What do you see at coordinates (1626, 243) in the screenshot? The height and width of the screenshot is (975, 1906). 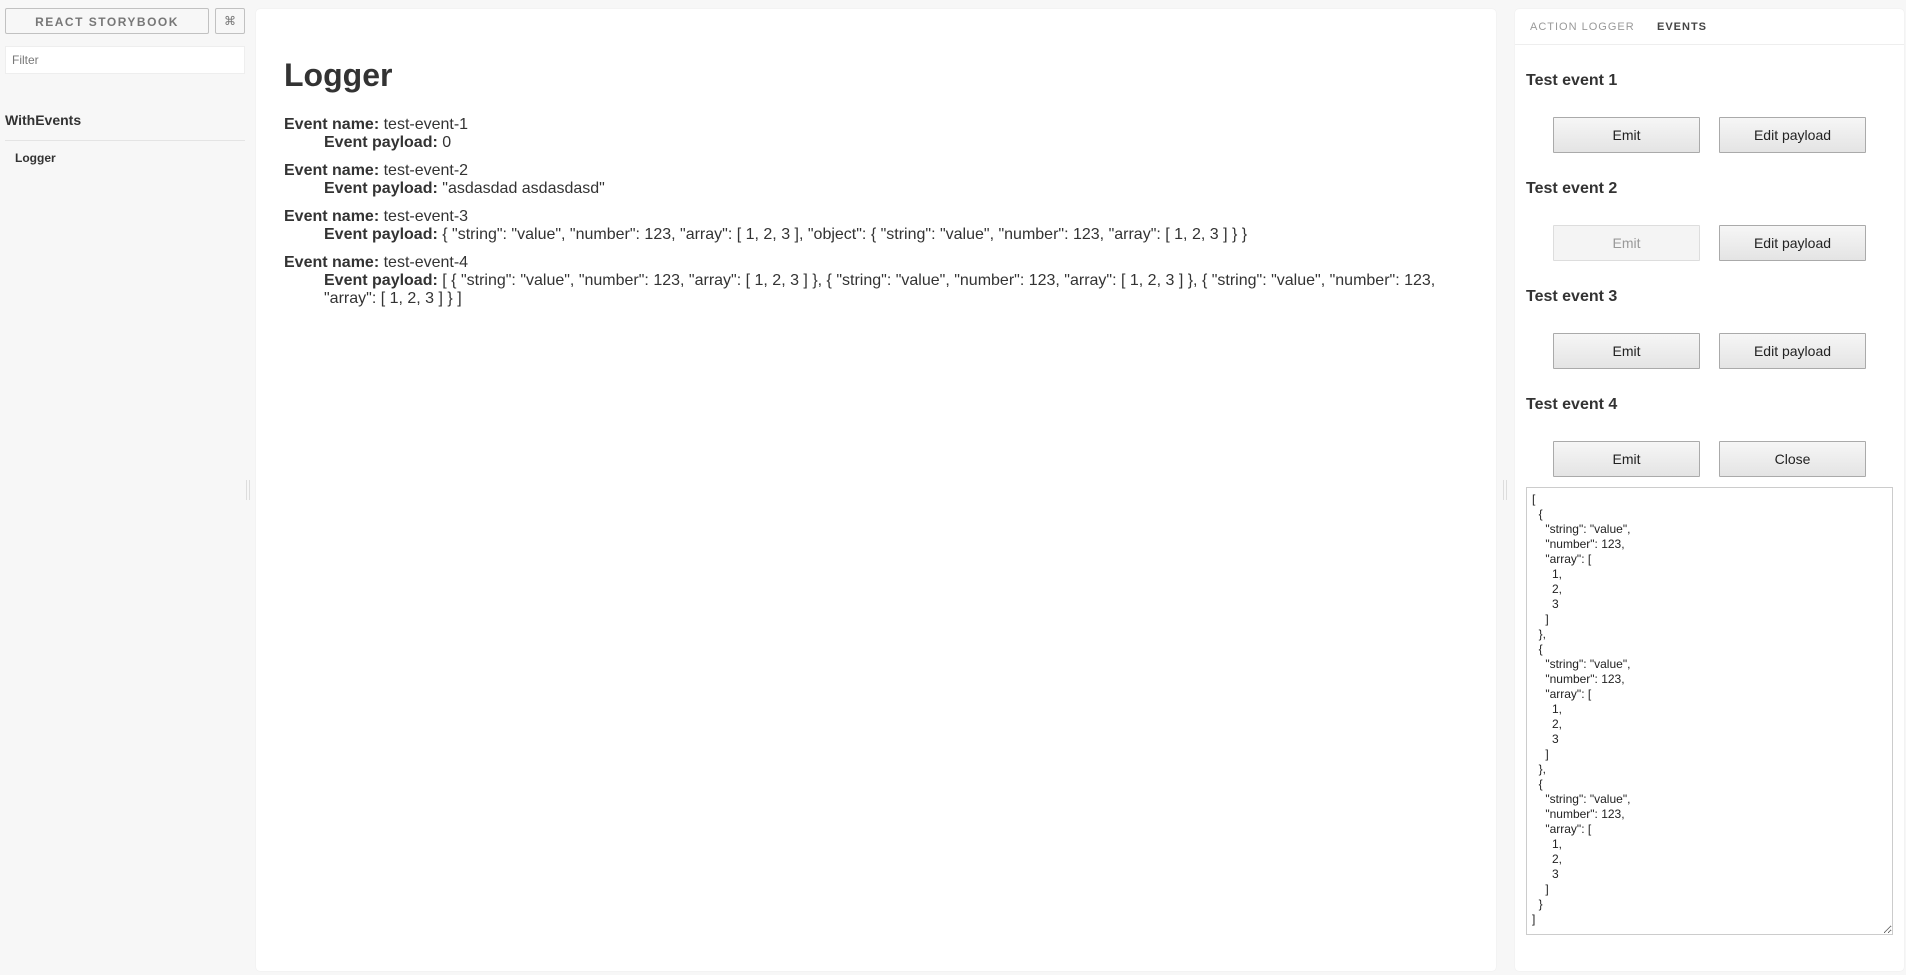 I see `emit-button-disabled: Emit` at bounding box center [1626, 243].